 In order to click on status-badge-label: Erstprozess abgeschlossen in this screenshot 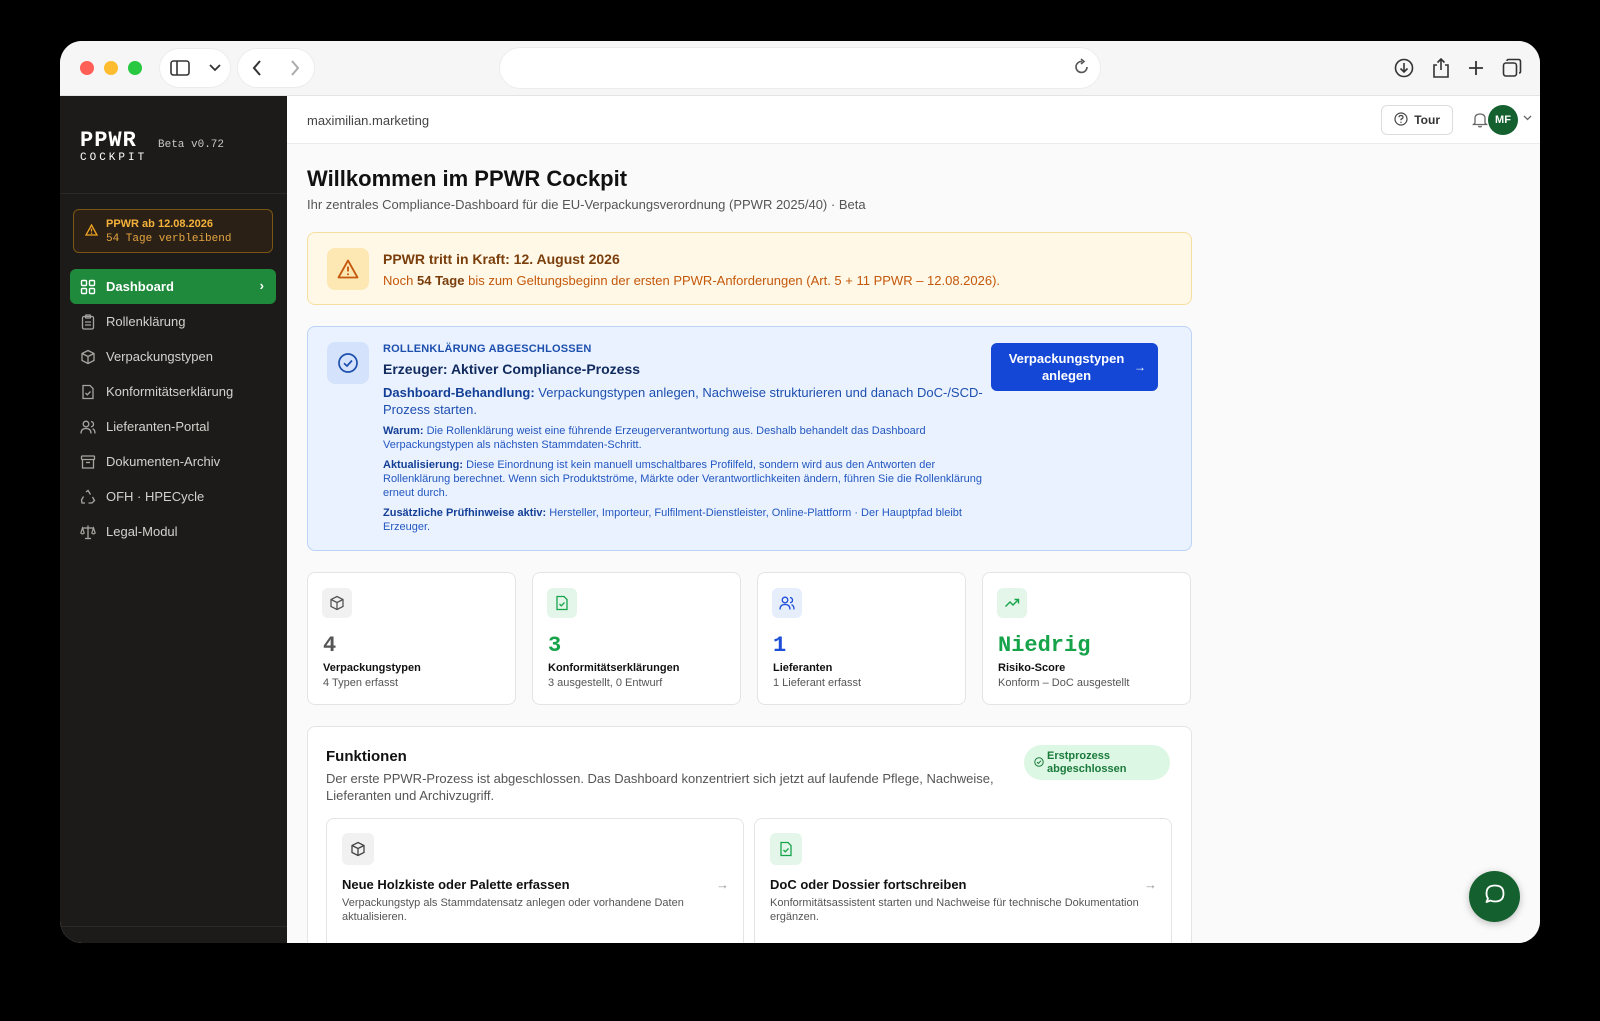, I will do `click(1087, 762)`.